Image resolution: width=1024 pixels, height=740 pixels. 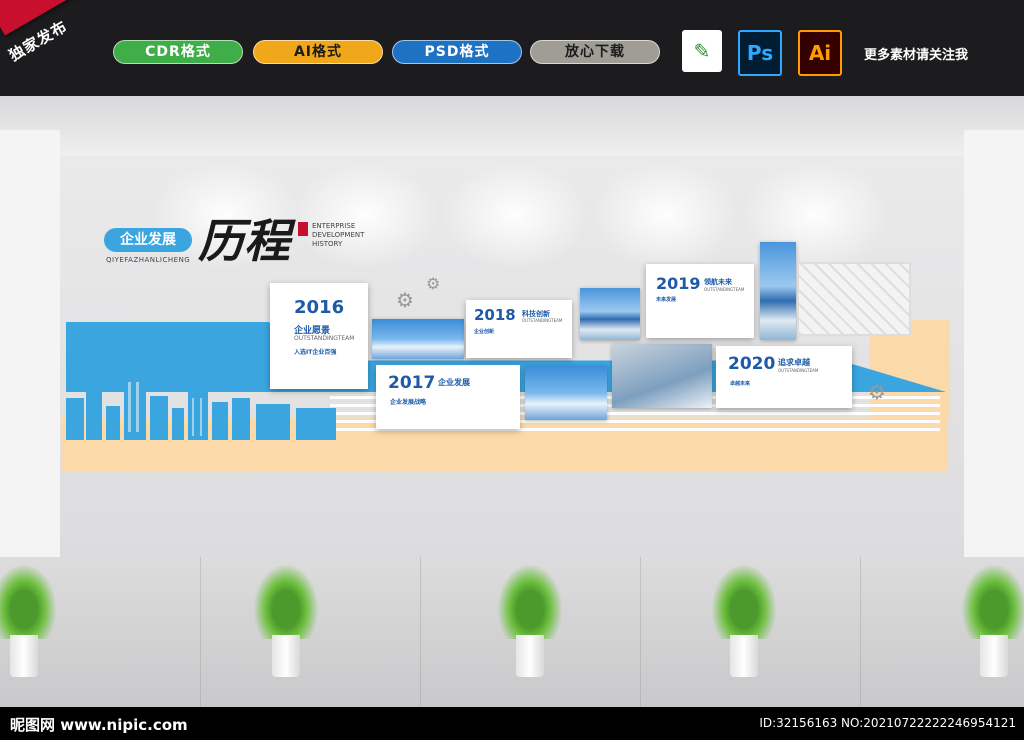 What do you see at coordinates (700, 301) in the screenshot?
I see `timeline-card-2019: 2019 领航未来 OUTSTANDINGTEAM 未来发展` at bounding box center [700, 301].